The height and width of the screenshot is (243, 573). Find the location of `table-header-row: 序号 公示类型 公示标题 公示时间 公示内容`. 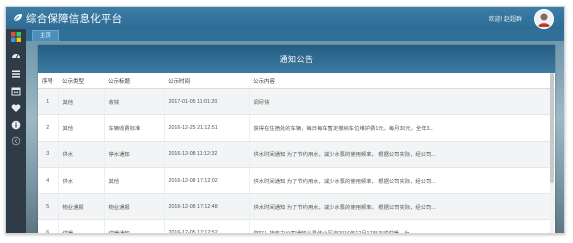

table-header-row: 序号 公示类型 公示标题 公示时间 公示内容 is located at coordinates (296, 81).